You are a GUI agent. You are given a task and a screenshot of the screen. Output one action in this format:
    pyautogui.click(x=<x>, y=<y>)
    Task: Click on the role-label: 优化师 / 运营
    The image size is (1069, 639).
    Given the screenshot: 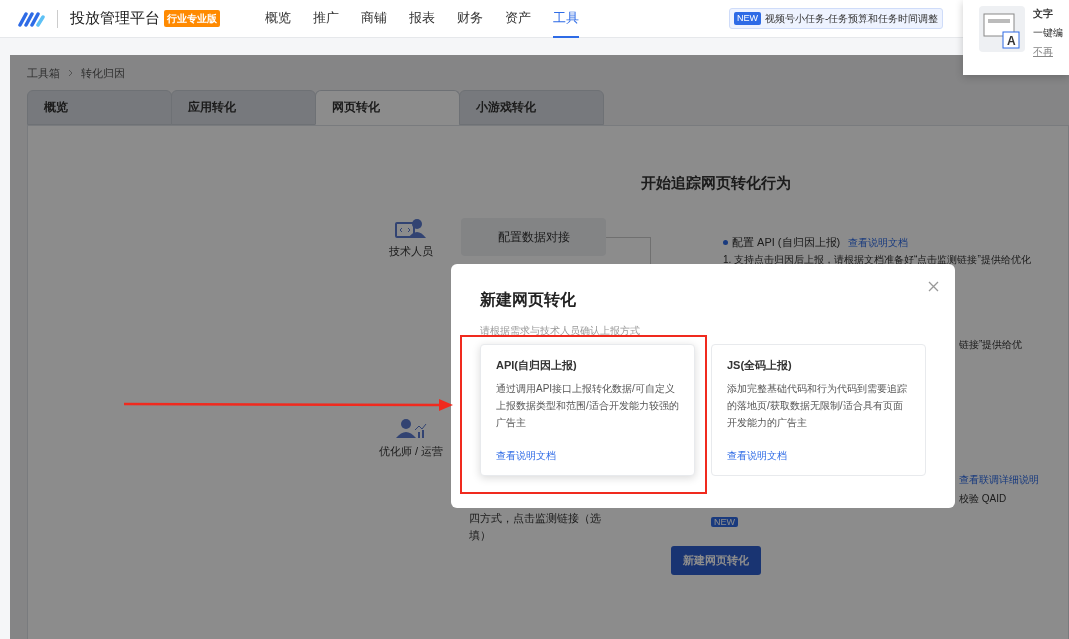 What is the action you would take?
    pyautogui.click(x=411, y=451)
    